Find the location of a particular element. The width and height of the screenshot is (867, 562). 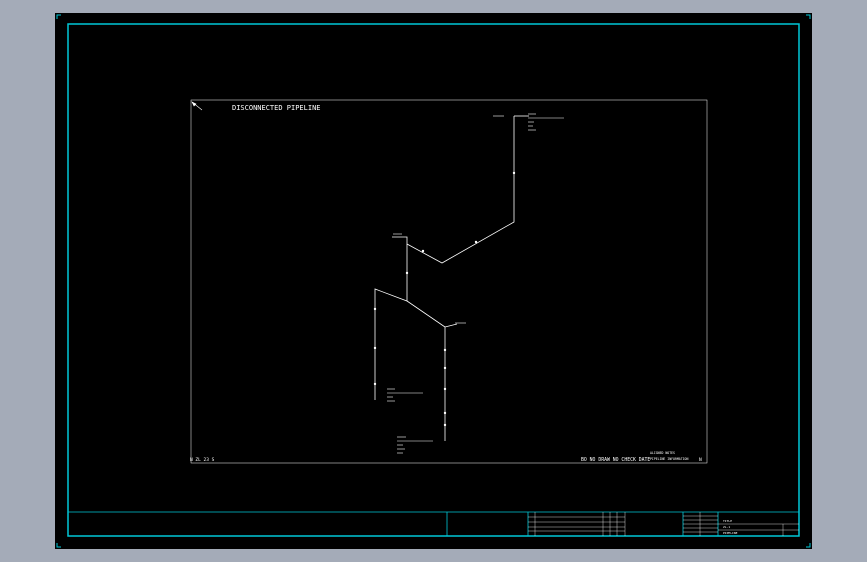

title-block-label-1: TITLE is located at coordinates (727, 521).